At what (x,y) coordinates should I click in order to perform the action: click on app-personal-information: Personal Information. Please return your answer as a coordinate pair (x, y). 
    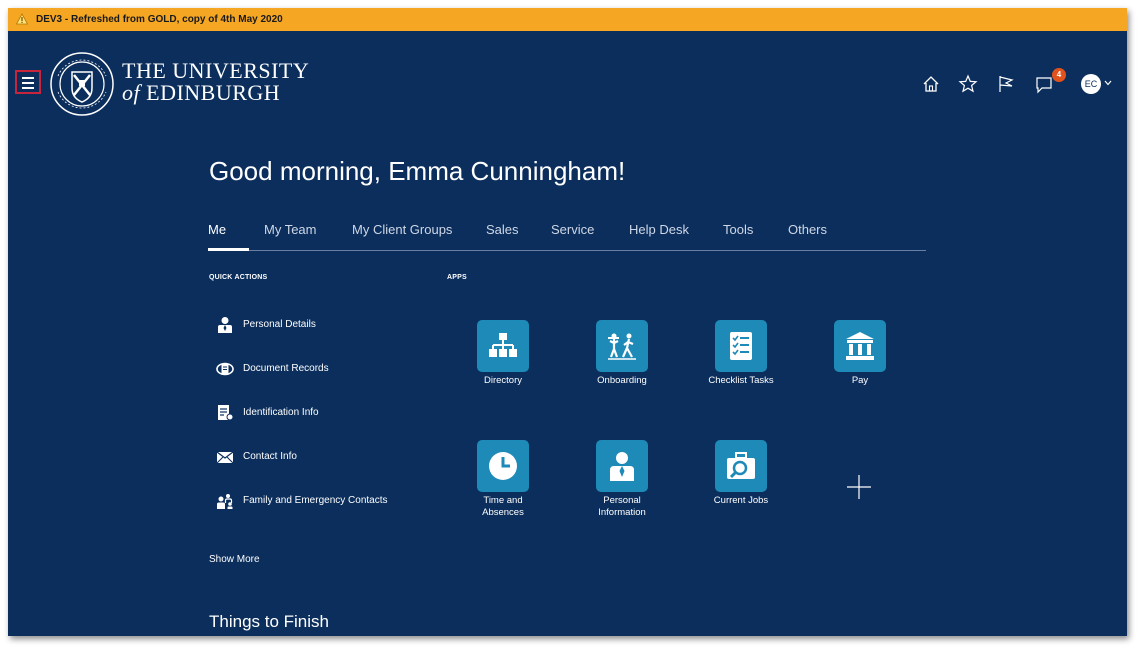
    Looking at the image, I should click on (622, 479).